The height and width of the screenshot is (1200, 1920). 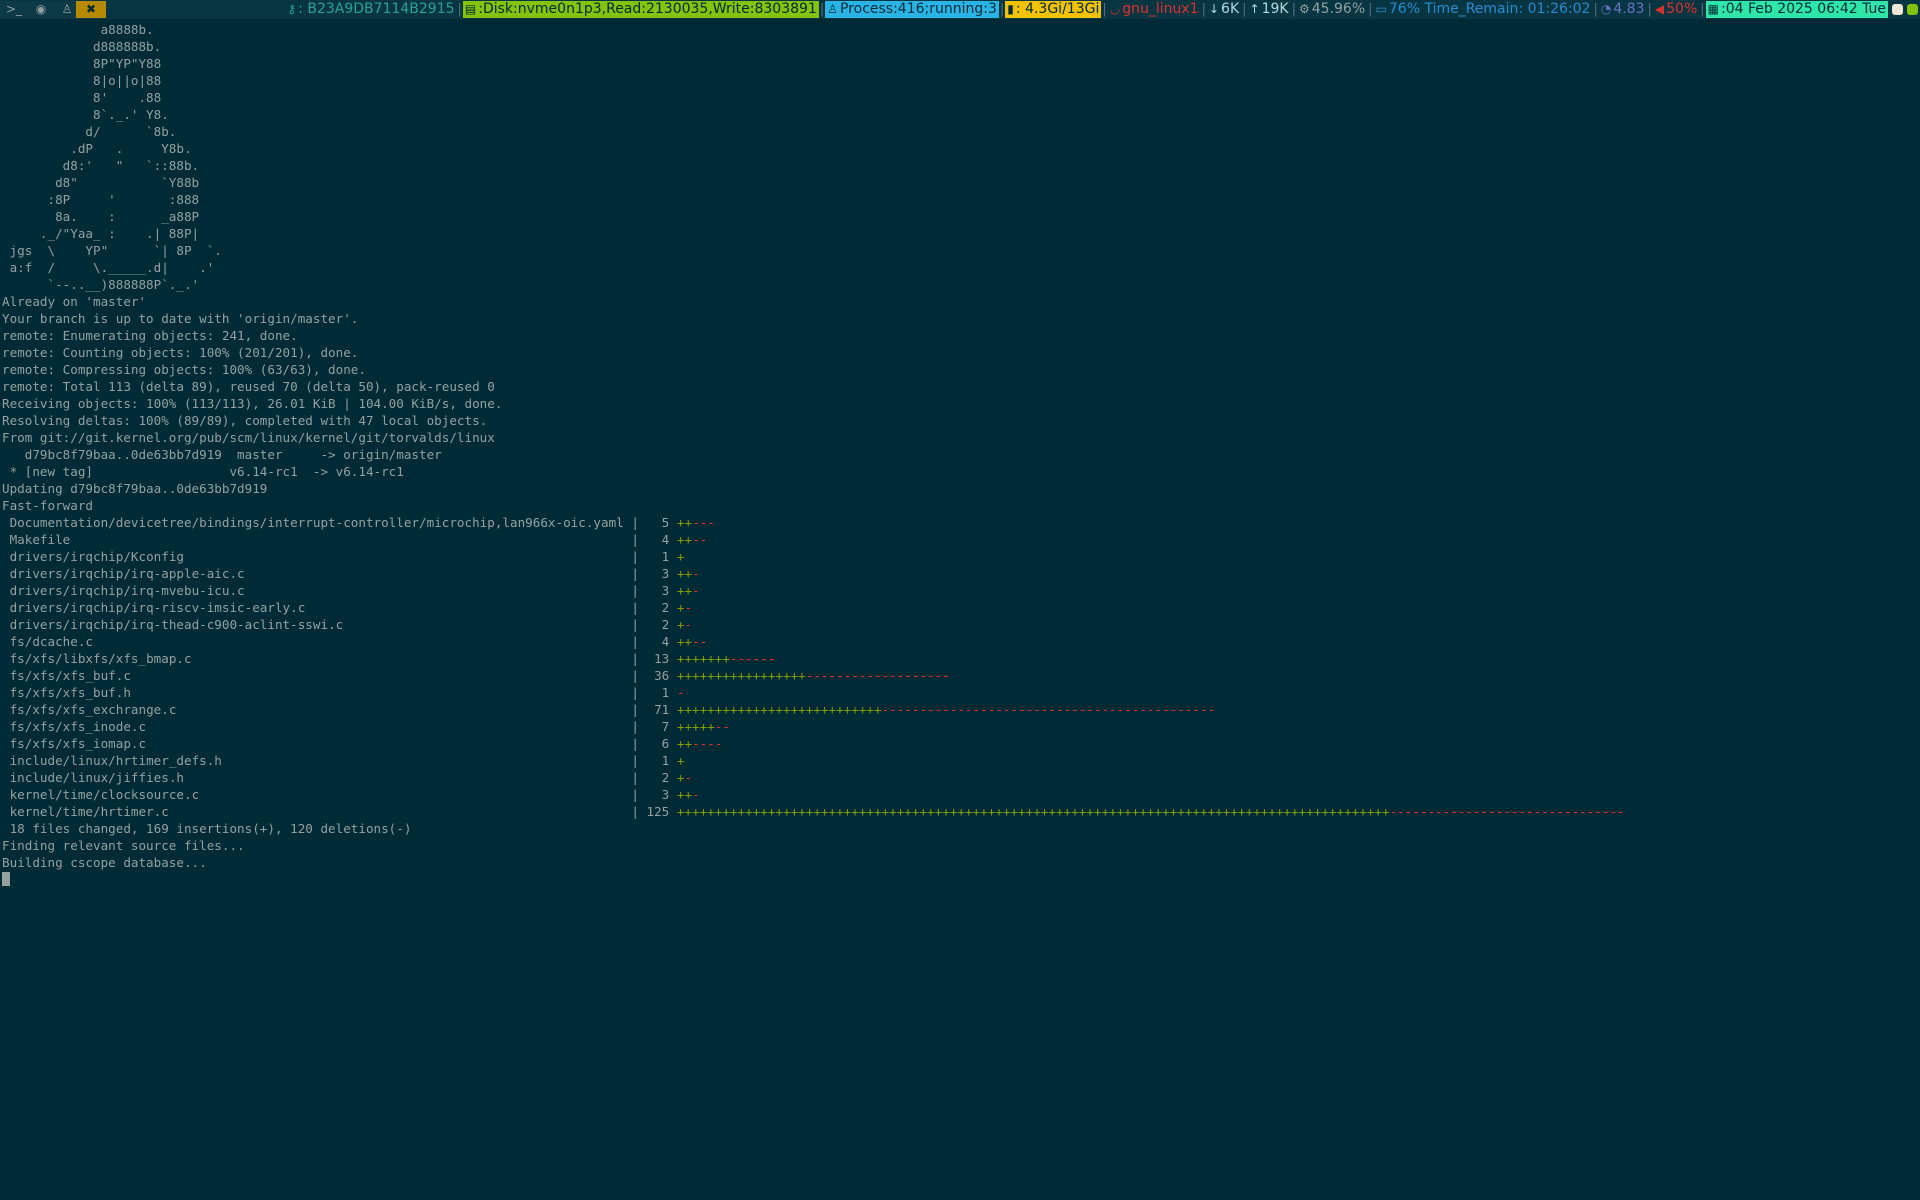 I want to click on status-cpu: ⚙ 45.96%, so click(x=1332, y=9).